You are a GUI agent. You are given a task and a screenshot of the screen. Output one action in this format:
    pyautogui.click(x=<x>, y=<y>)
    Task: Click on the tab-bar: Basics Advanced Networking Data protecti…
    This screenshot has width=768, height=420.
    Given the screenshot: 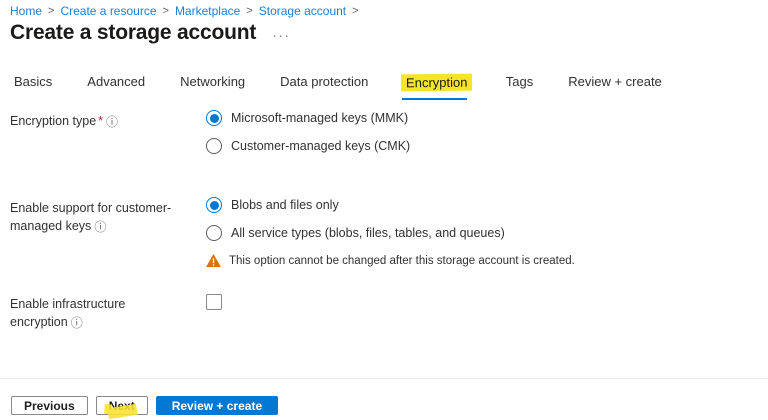 What is the action you would take?
    pyautogui.click(x=353, y=85)
    